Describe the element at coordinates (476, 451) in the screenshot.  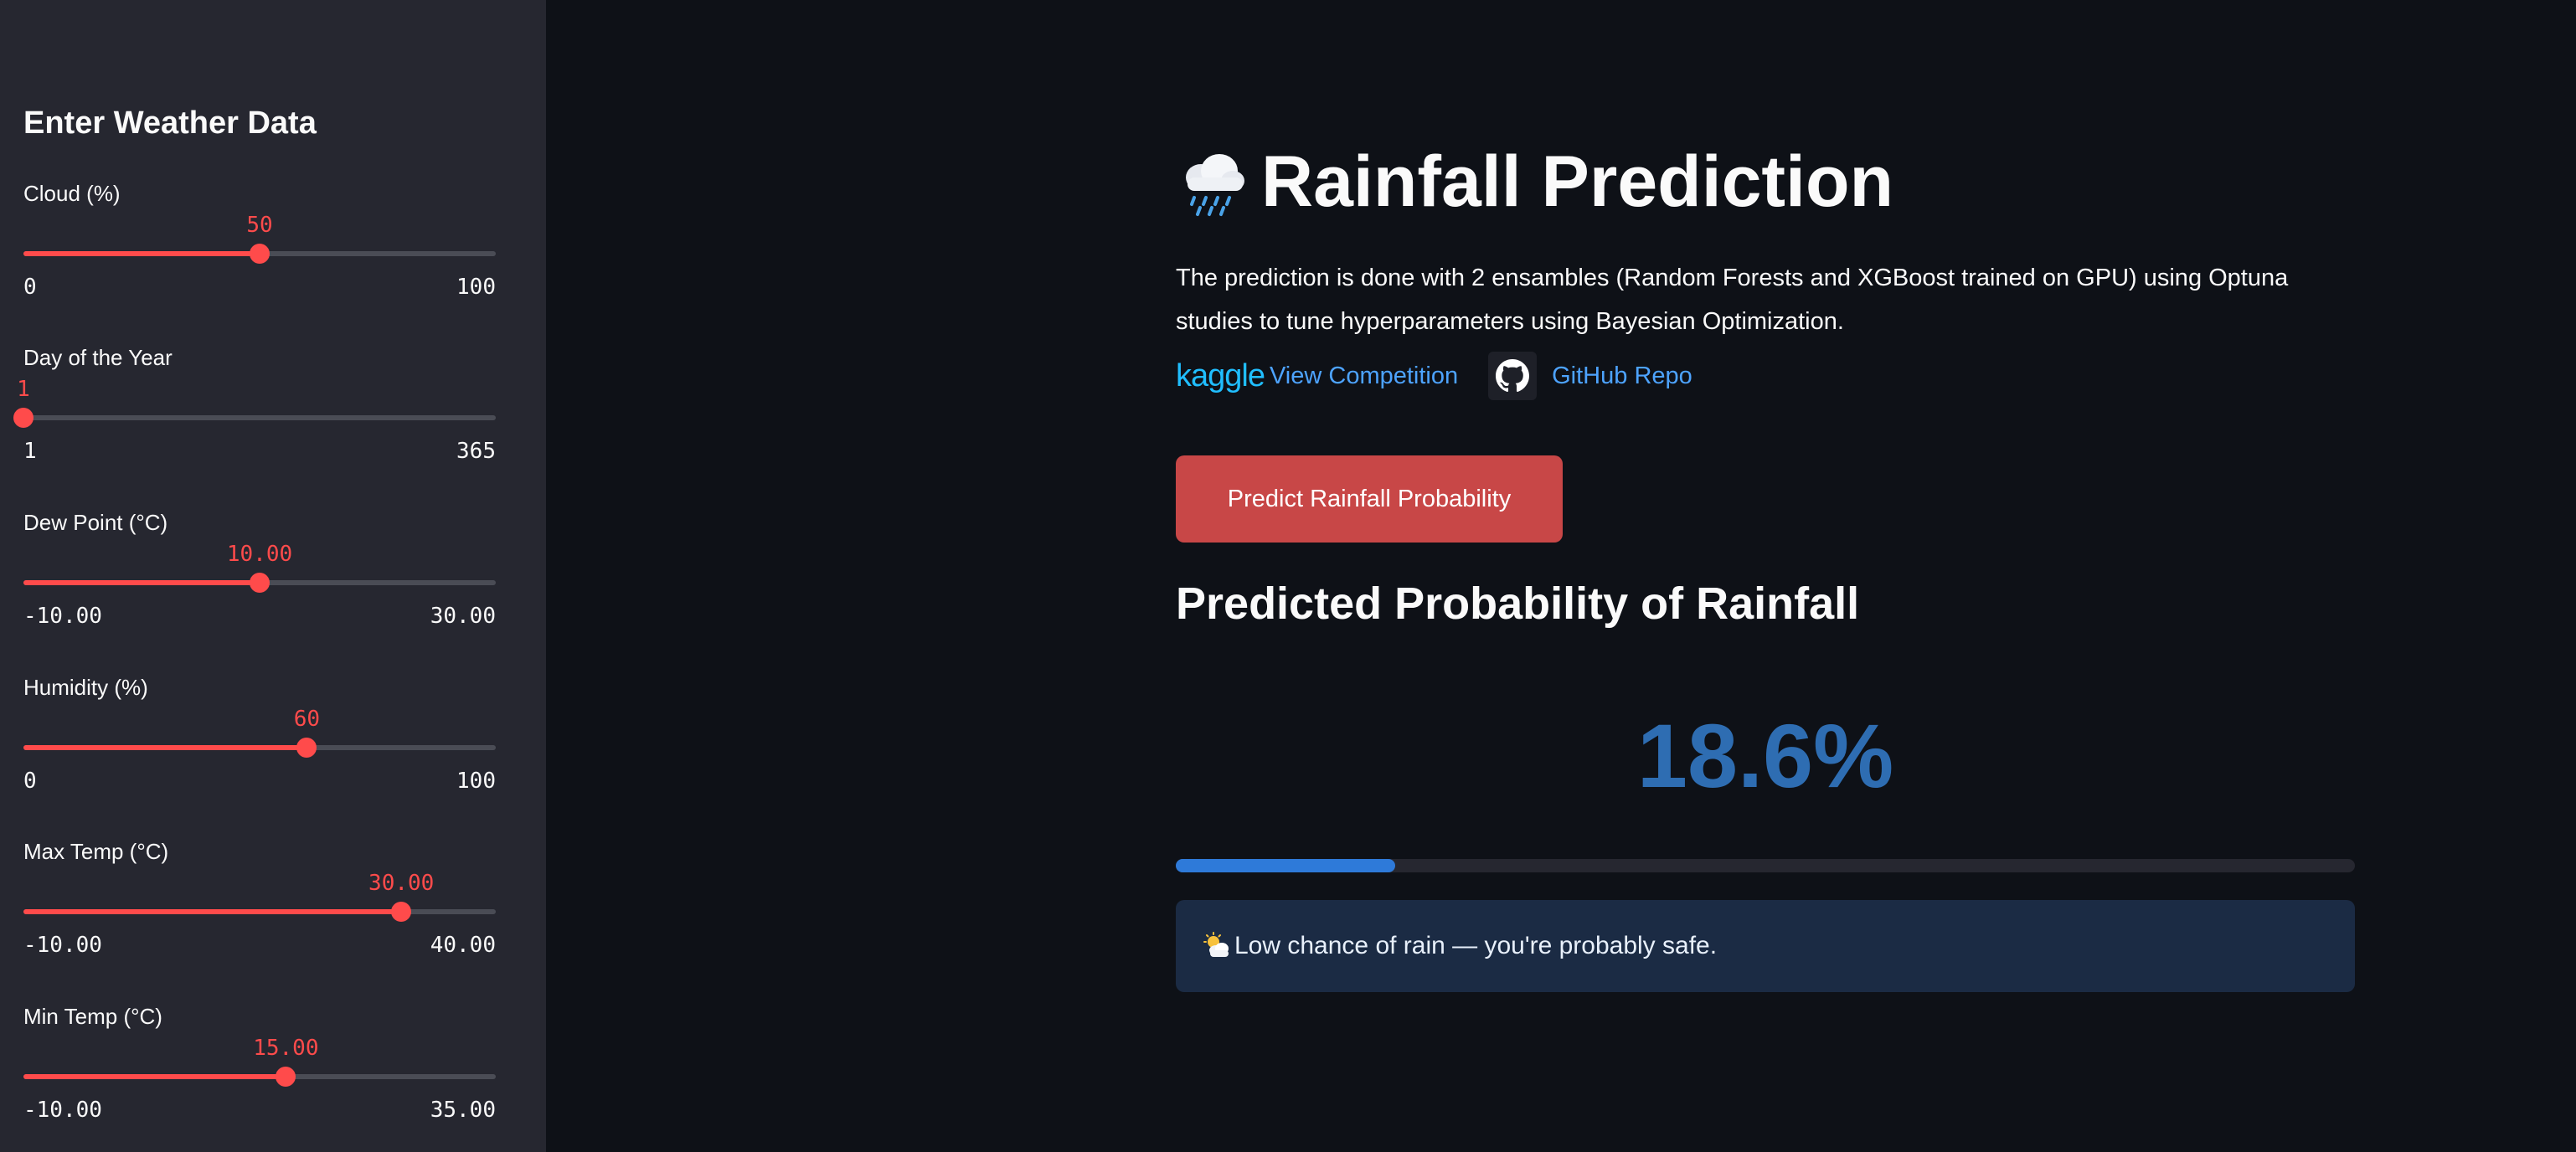
I see `slider-max: 365` at that location.